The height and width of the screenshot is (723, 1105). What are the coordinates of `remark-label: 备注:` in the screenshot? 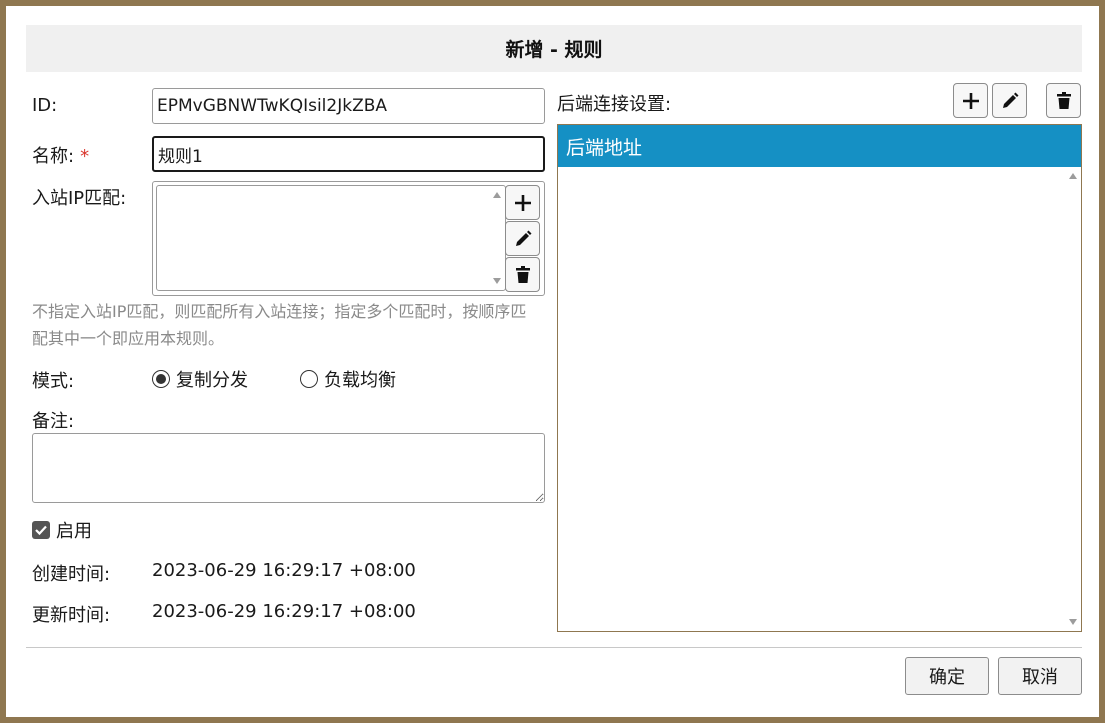 It's located at (53, 421).